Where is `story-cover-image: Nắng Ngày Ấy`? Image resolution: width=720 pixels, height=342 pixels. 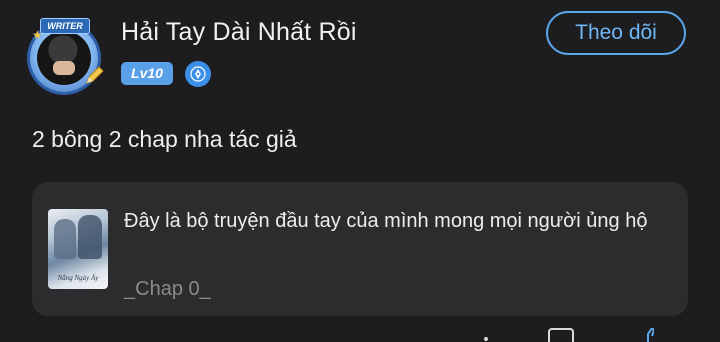
story-cover-image: Nắng Ngày Ấy is located at coordinates (78, 249).